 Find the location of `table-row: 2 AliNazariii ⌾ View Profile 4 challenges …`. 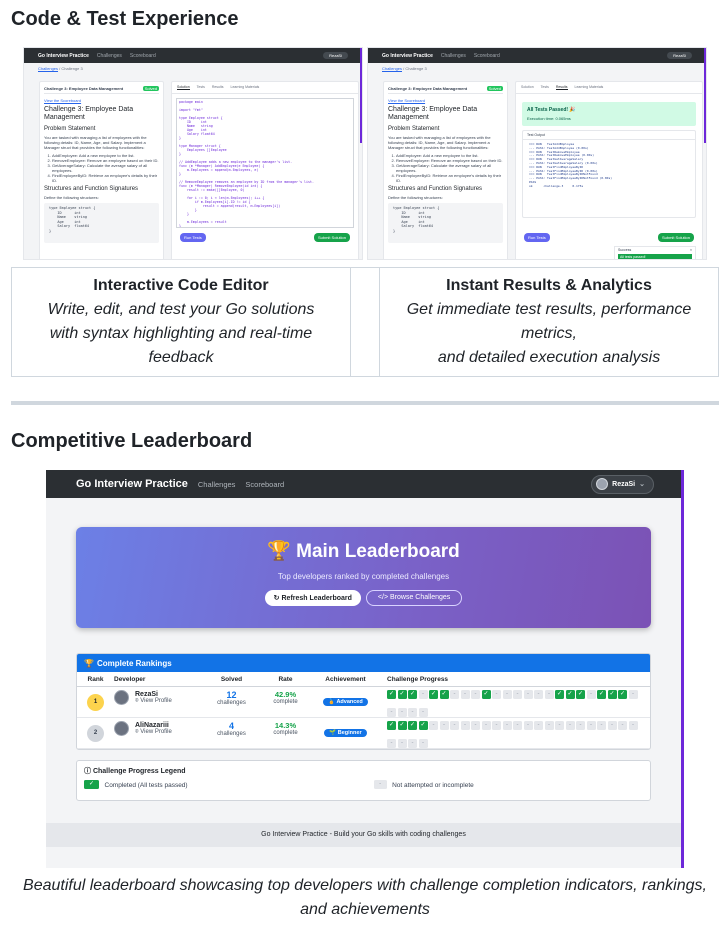

table-row: 2 AliNazariii ⌾ View Profile 4 challenges … is located at coordinates (363, 733).